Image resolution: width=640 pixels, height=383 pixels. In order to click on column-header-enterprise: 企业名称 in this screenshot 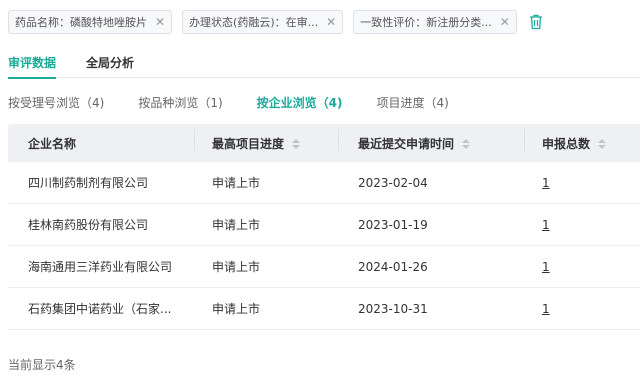, I will do `click(52, 143)`.